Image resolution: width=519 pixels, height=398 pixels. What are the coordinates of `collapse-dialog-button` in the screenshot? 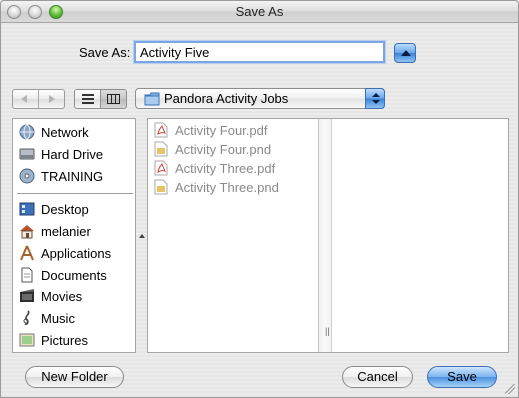 It's located at (405, 53).